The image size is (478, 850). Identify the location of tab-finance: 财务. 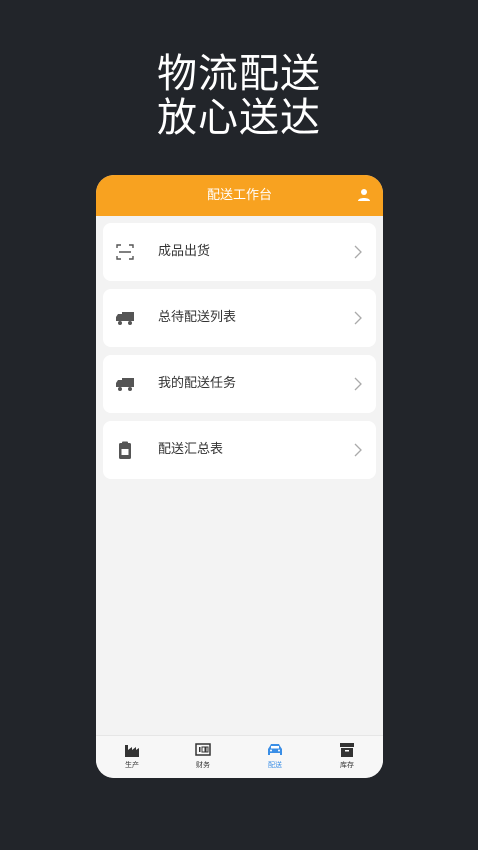
(203, 756).